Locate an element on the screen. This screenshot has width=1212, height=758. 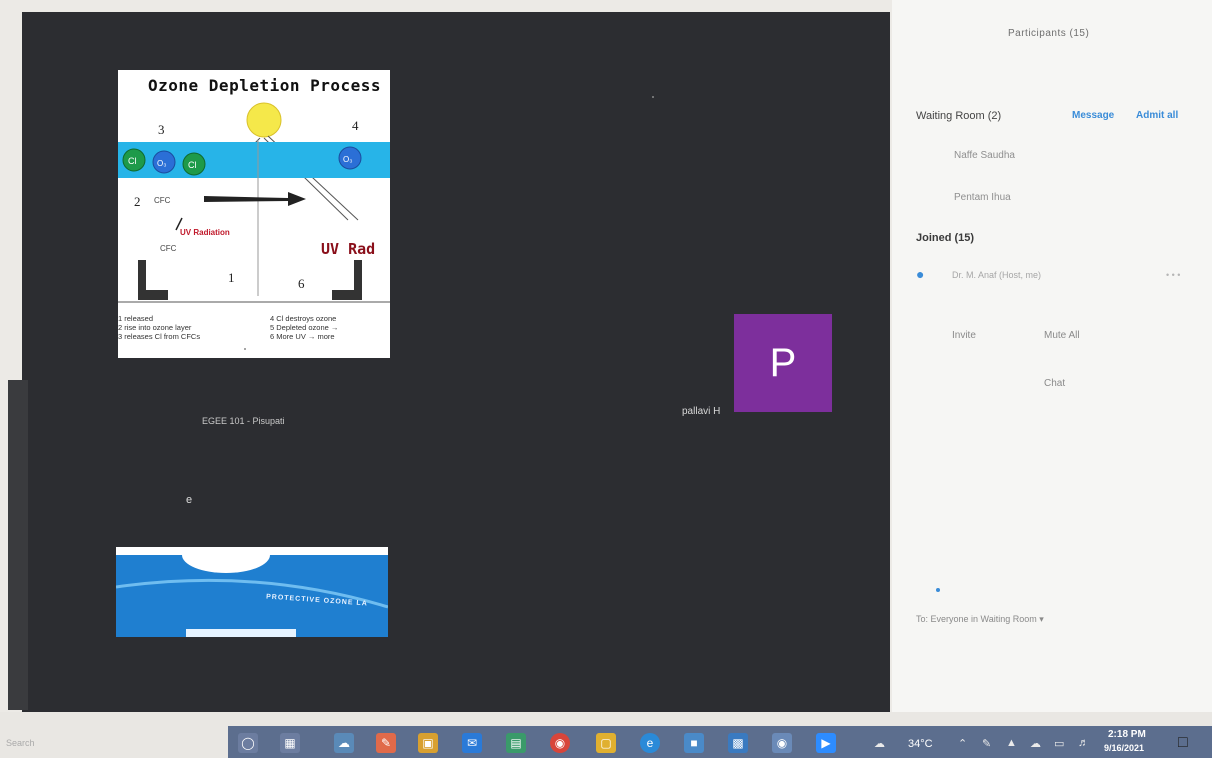
app-icon-b: ▩ is located at coordinates (738, 743).